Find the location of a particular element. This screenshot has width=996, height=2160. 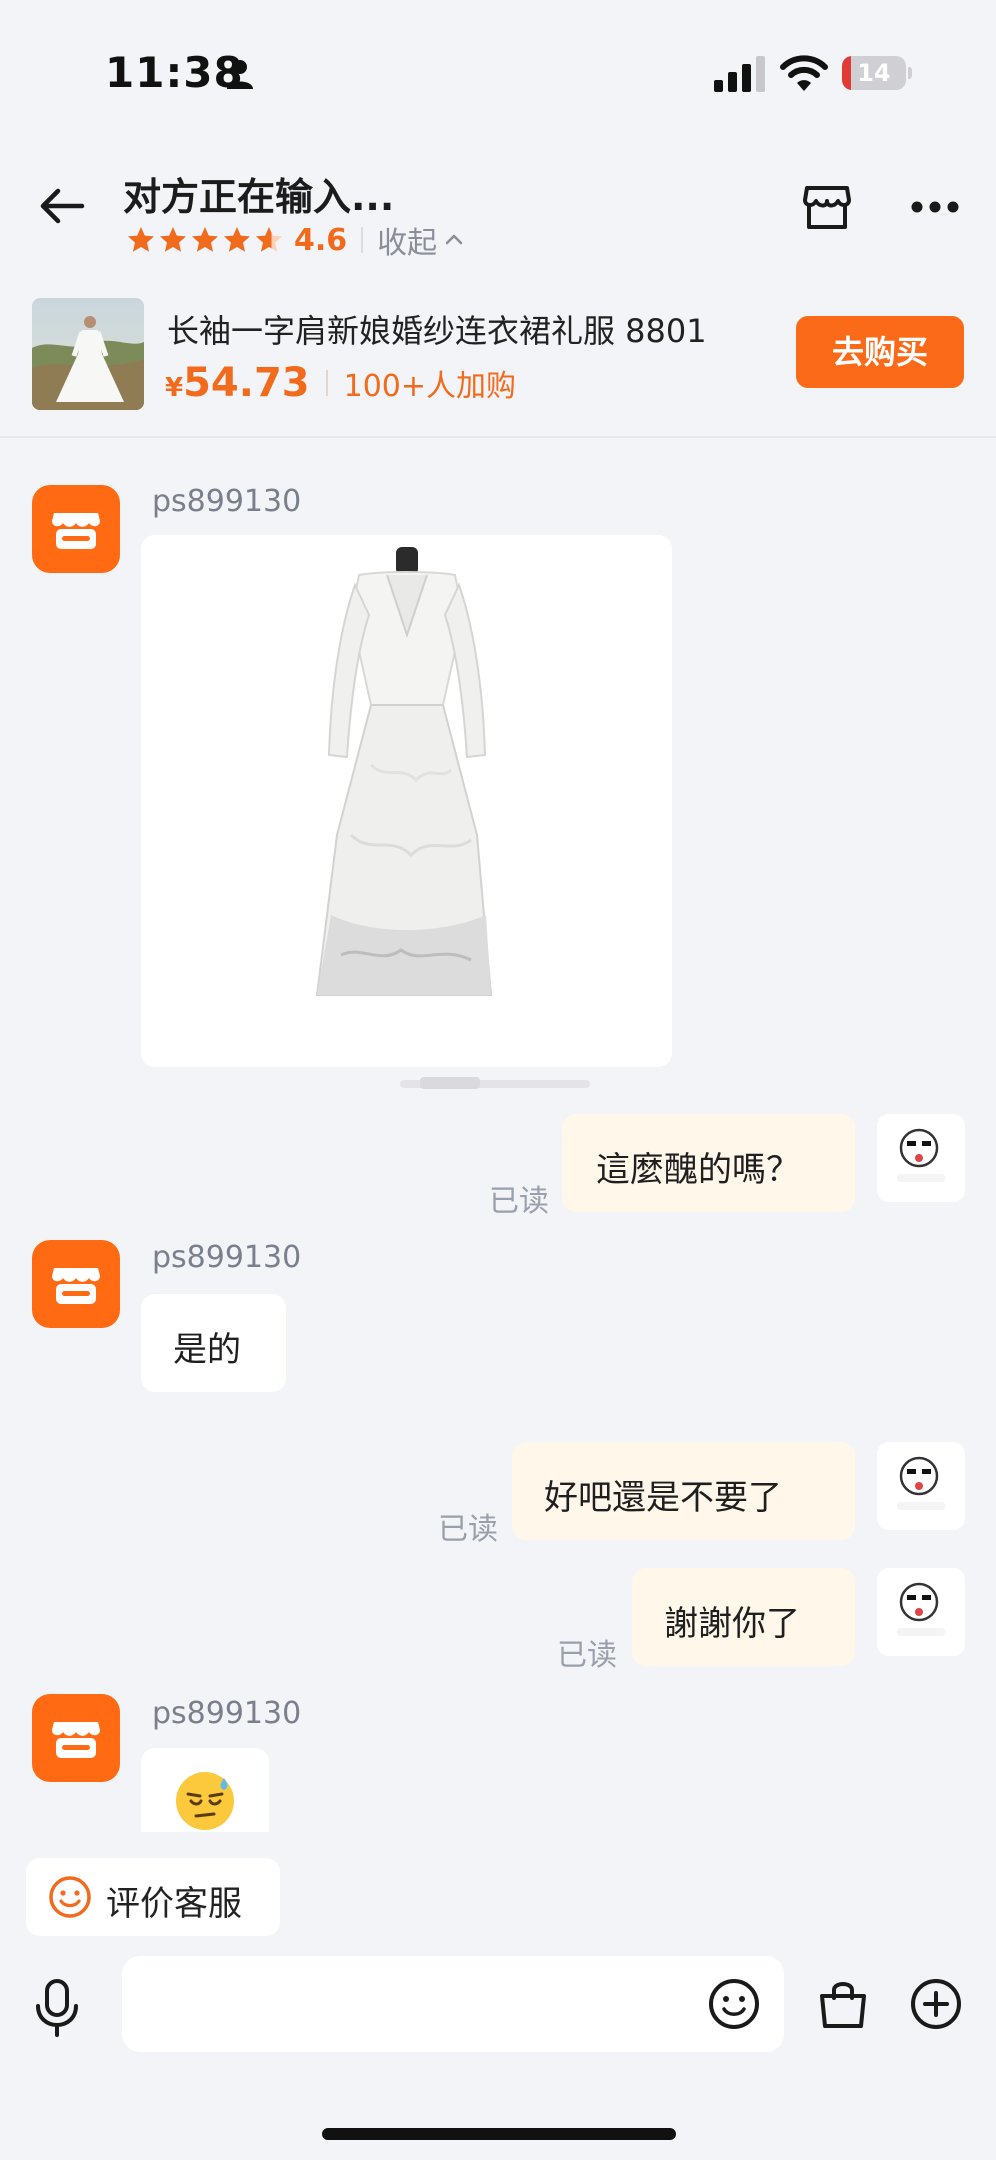

input-bar is located at coordinates (498, 2054).